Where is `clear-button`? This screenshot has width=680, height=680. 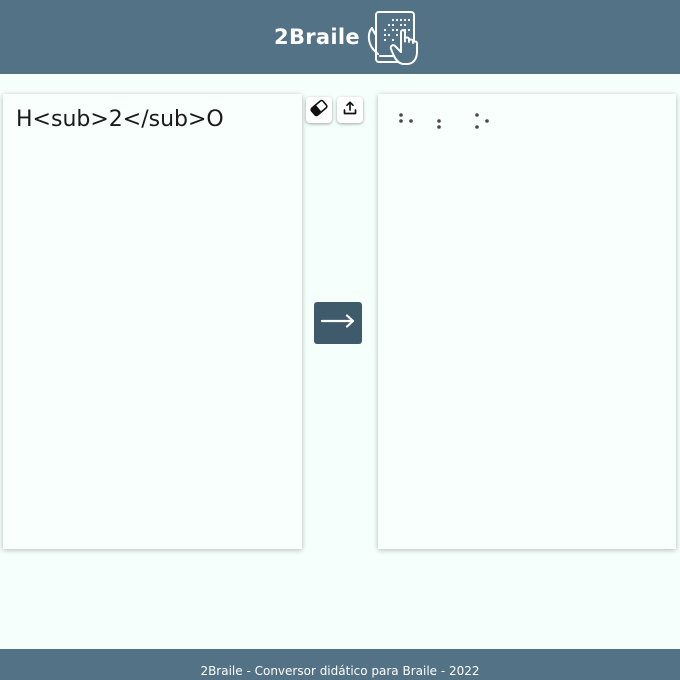 clear-button is located at coordinates (319, 110).